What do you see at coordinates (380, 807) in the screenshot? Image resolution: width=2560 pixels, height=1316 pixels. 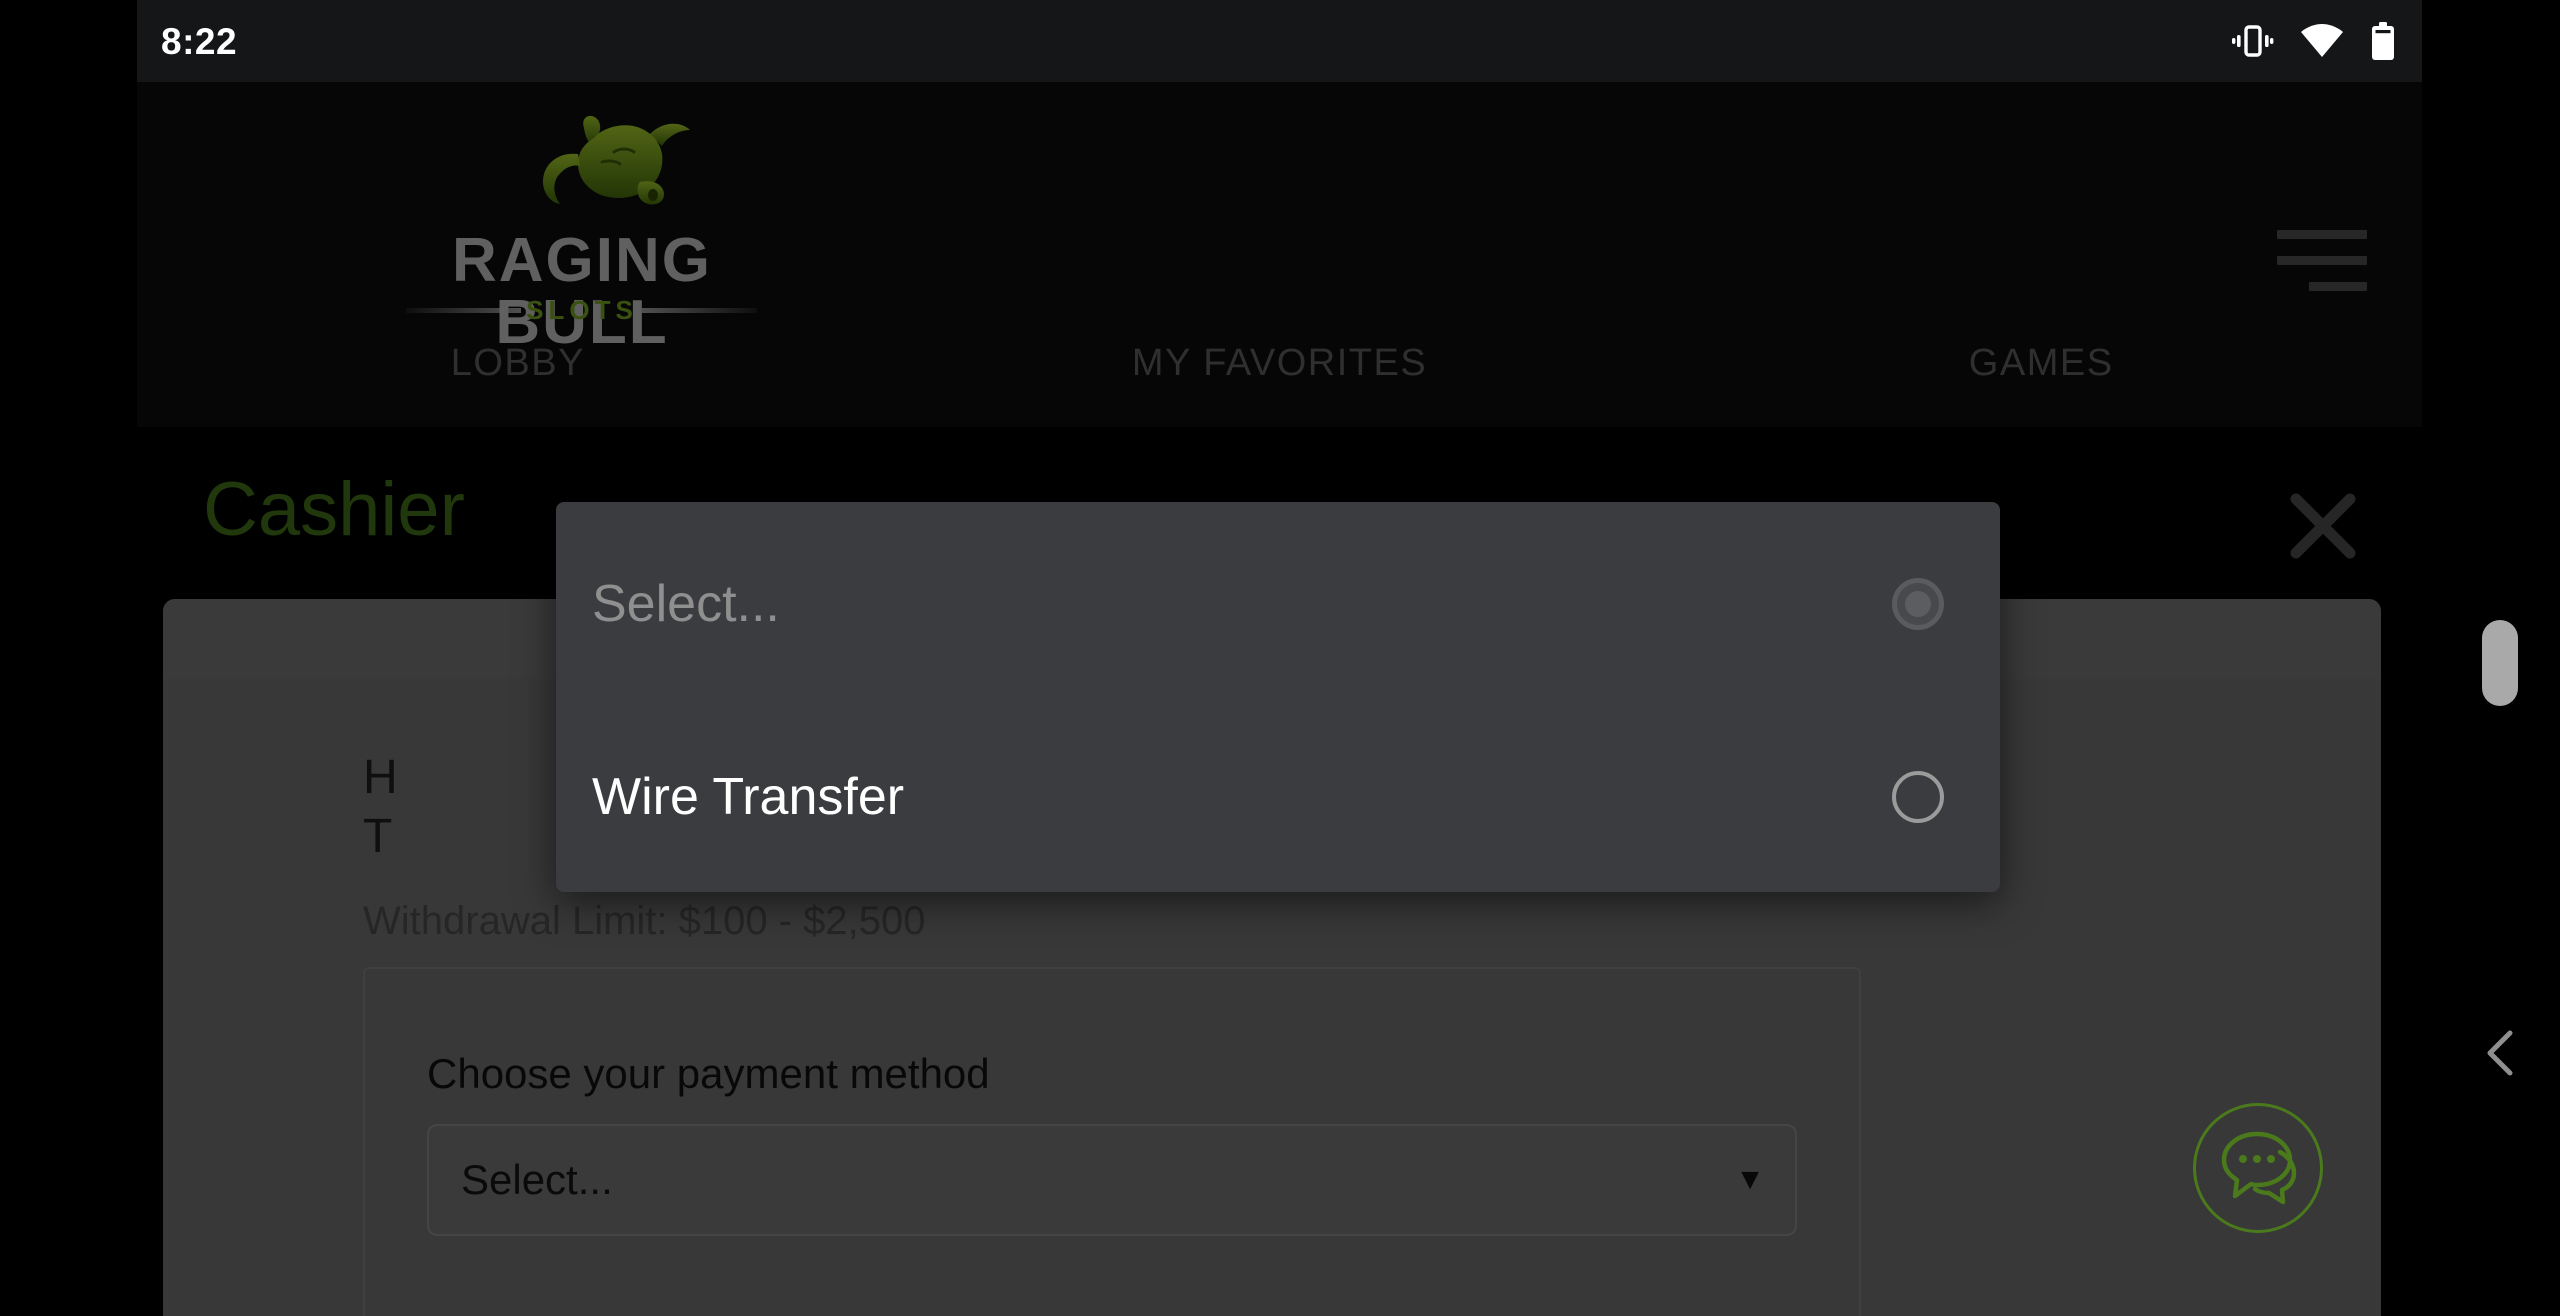 I see `withdraw-heading: H T` at bounding box center [380, 807].